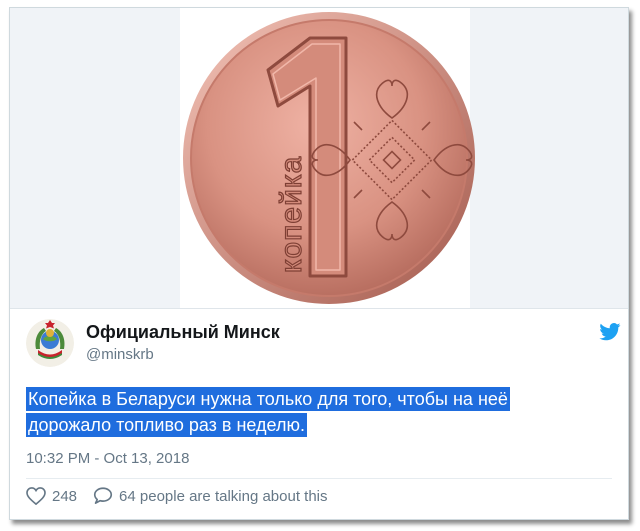 The image size is (640, 531). What do you see at coordinates (183, 332) in the screenshot?
I see `author-display-name: Официальный Минск` at bounding box center [183, 332].